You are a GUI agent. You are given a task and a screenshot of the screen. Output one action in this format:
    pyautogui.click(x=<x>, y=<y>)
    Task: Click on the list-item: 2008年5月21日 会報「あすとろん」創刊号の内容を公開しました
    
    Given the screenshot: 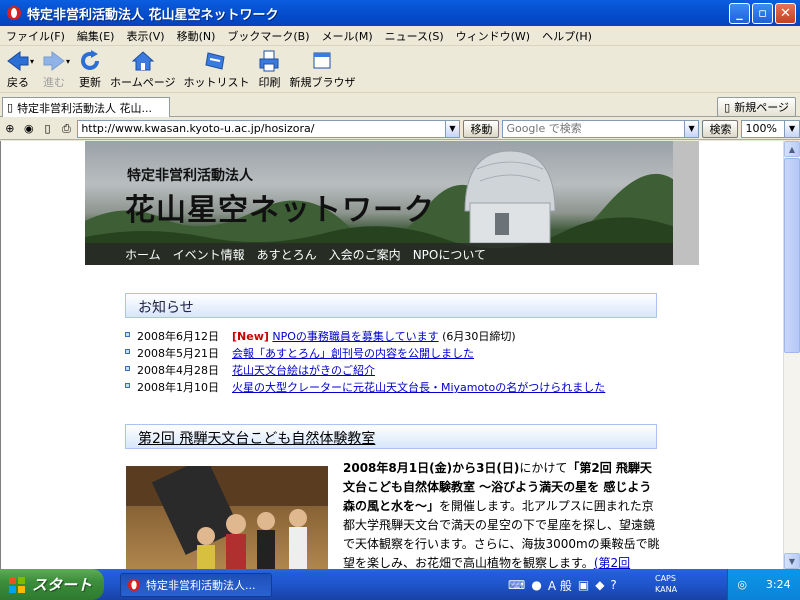 What is the action you would take?
    pyautogui.click(x=395, y=352)
    